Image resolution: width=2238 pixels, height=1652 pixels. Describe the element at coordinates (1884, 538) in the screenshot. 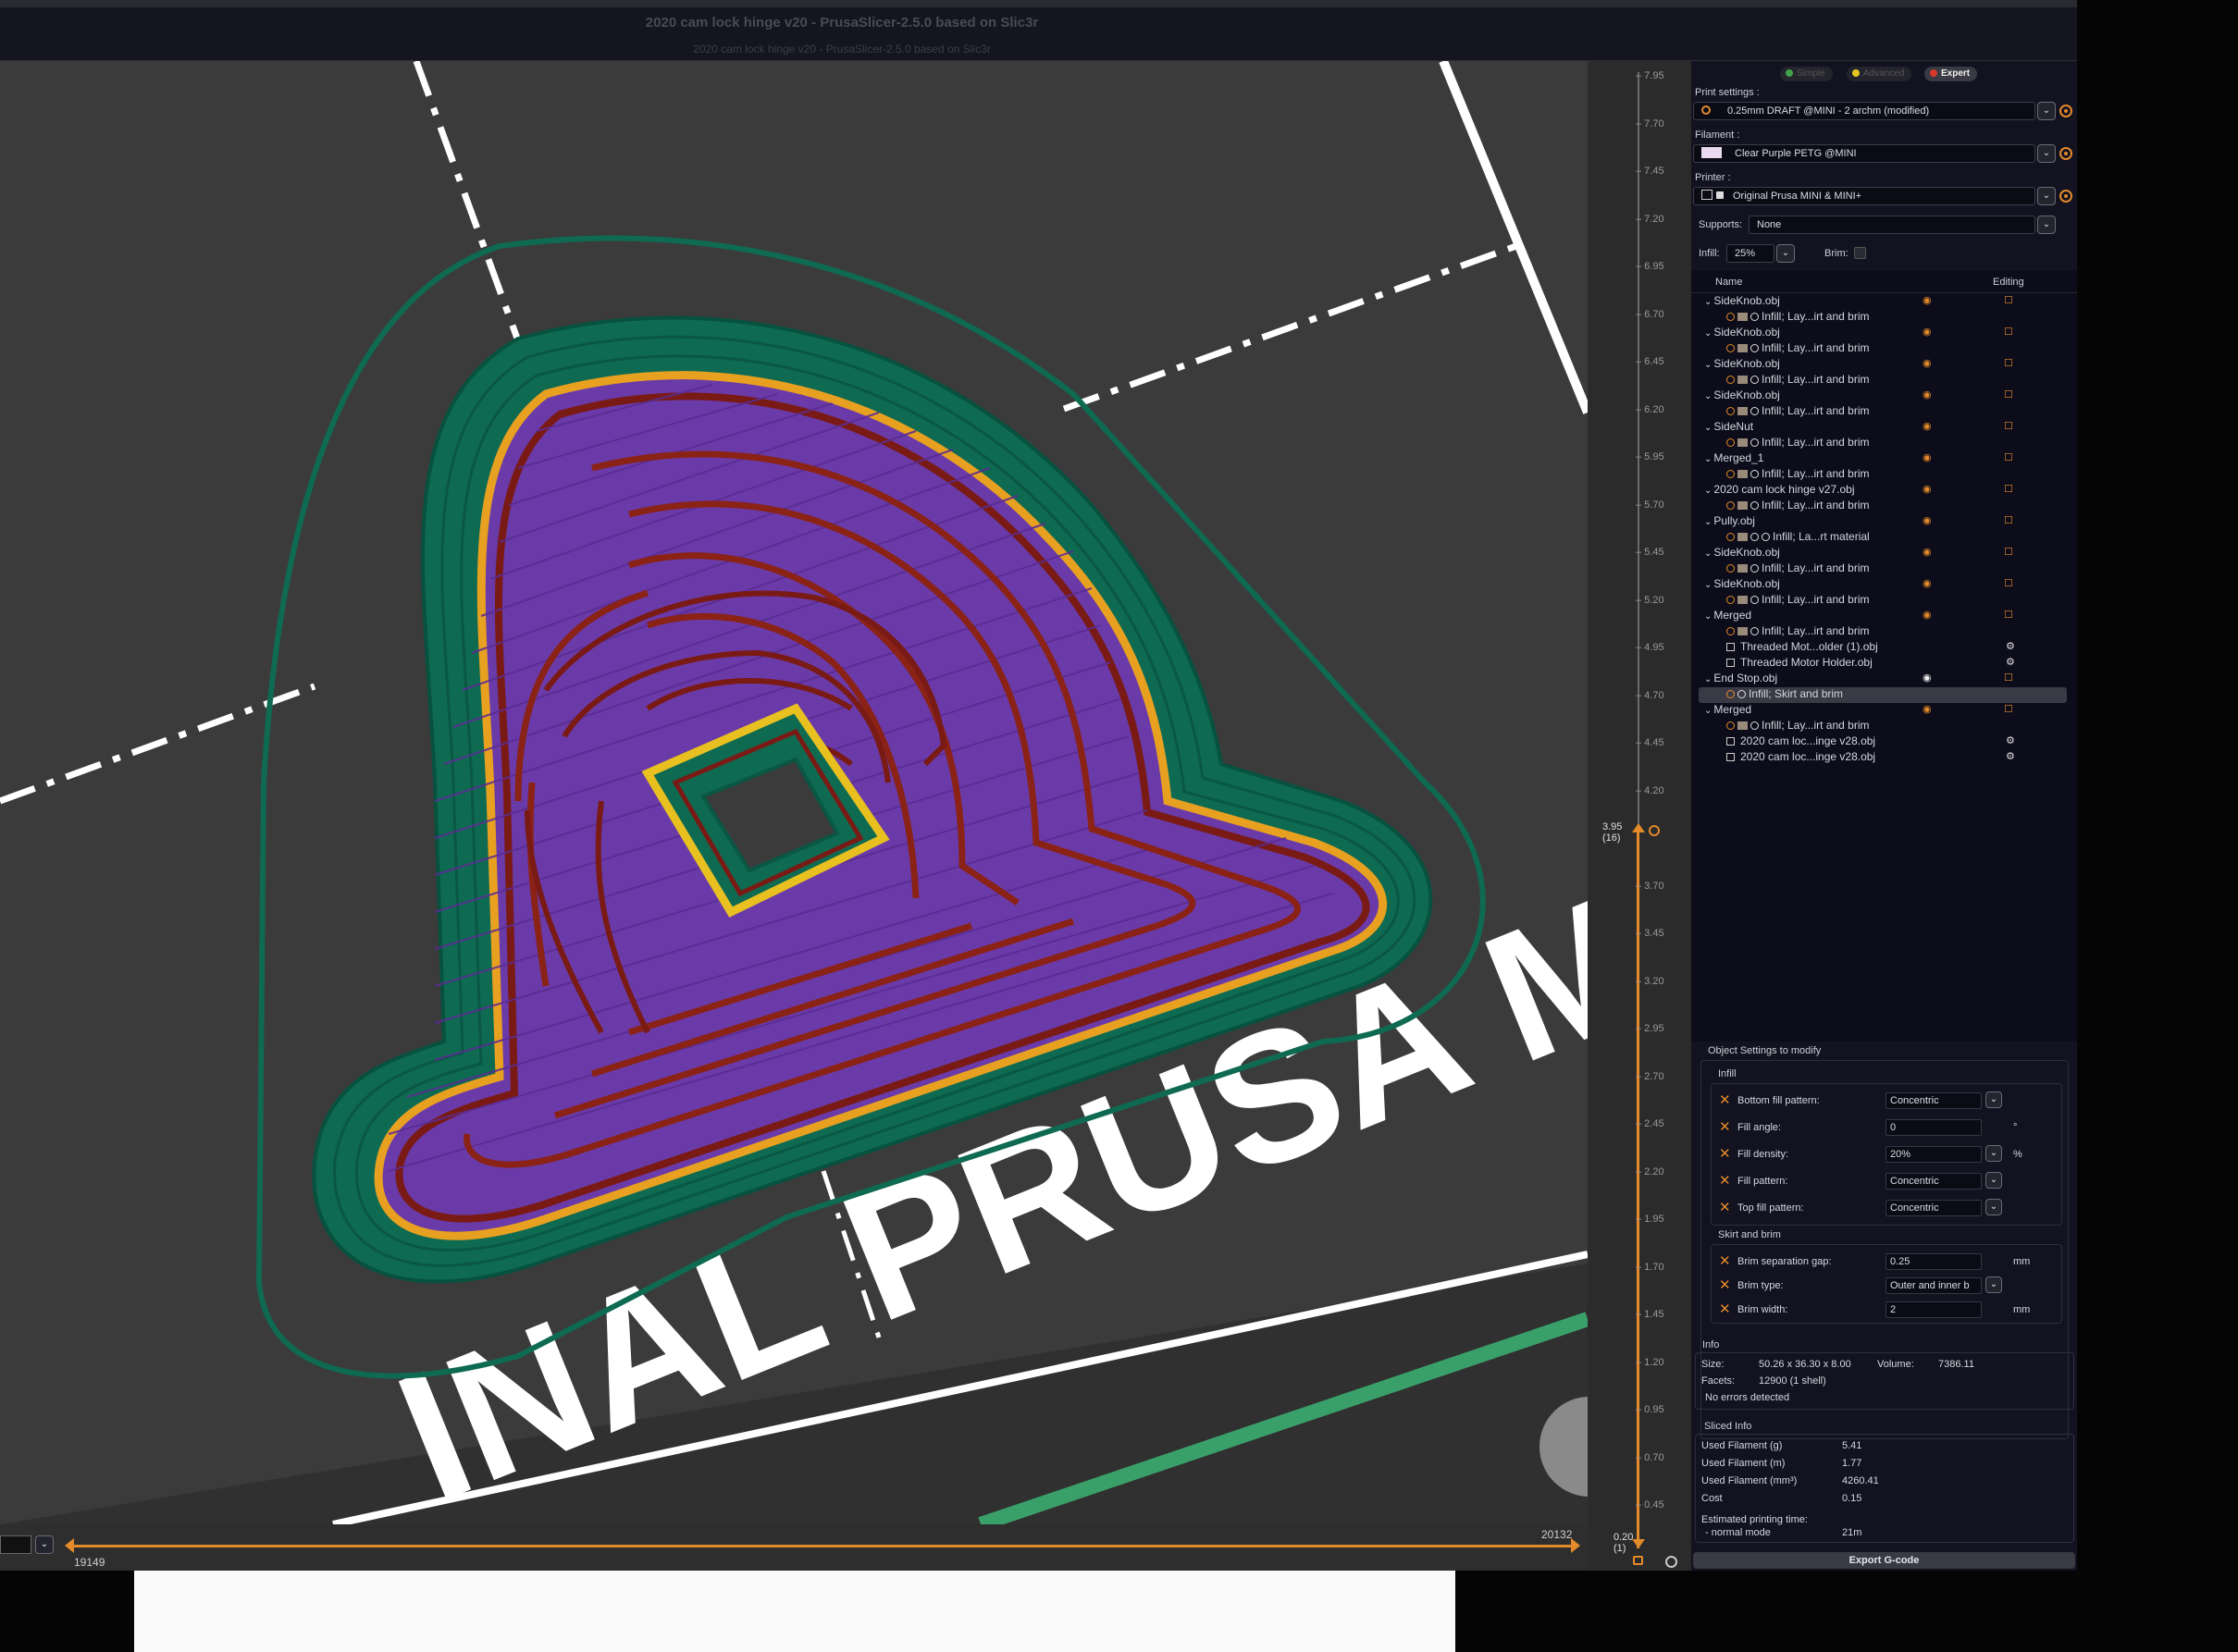

I see `object-sub-row: Infill; La...rt material` at that location.